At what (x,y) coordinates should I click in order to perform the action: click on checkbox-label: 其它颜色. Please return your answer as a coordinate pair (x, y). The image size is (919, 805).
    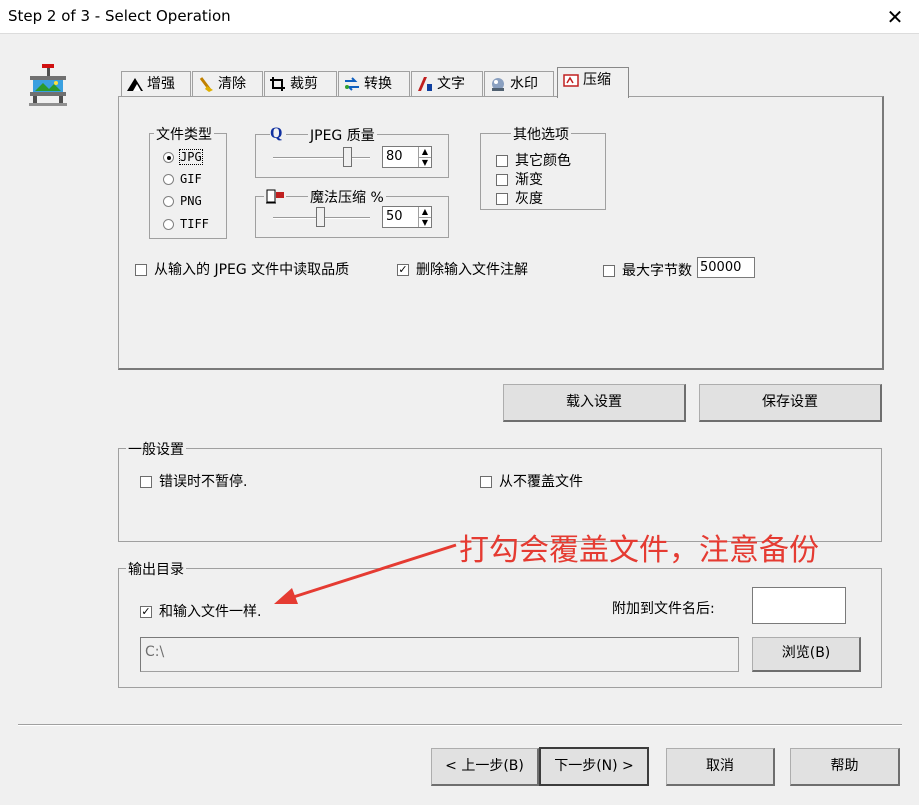
    Looking at the image, I should click on (543, 161).